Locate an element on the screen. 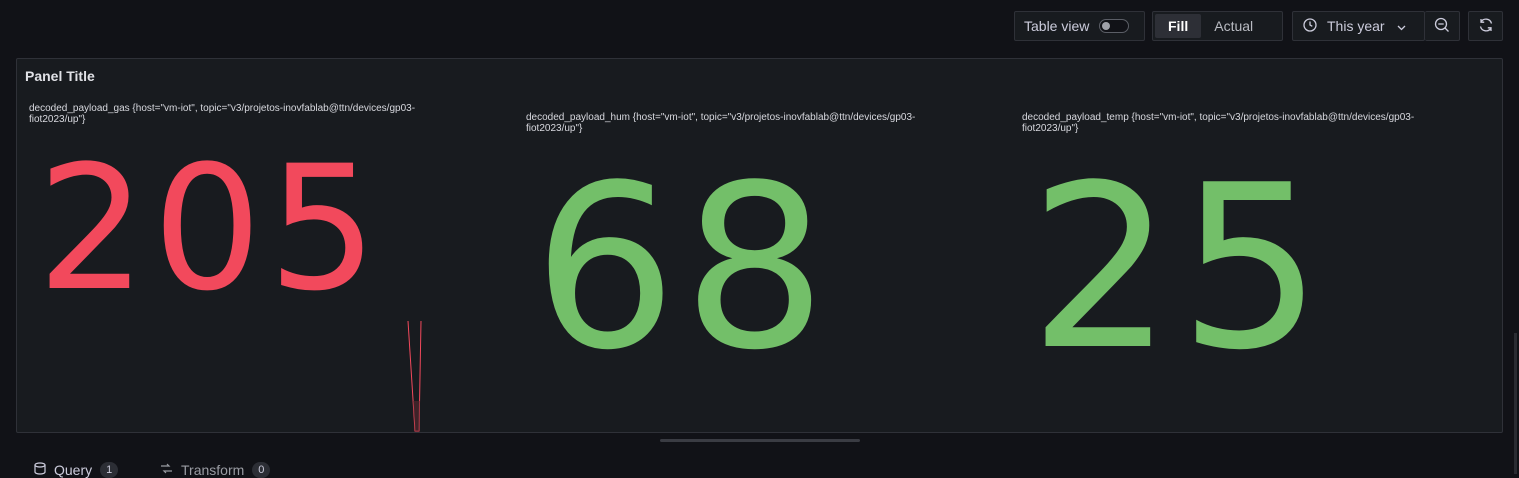 This screenshot has width=1519, height=478. refresh-icon is located at coordinates (1486, 26).